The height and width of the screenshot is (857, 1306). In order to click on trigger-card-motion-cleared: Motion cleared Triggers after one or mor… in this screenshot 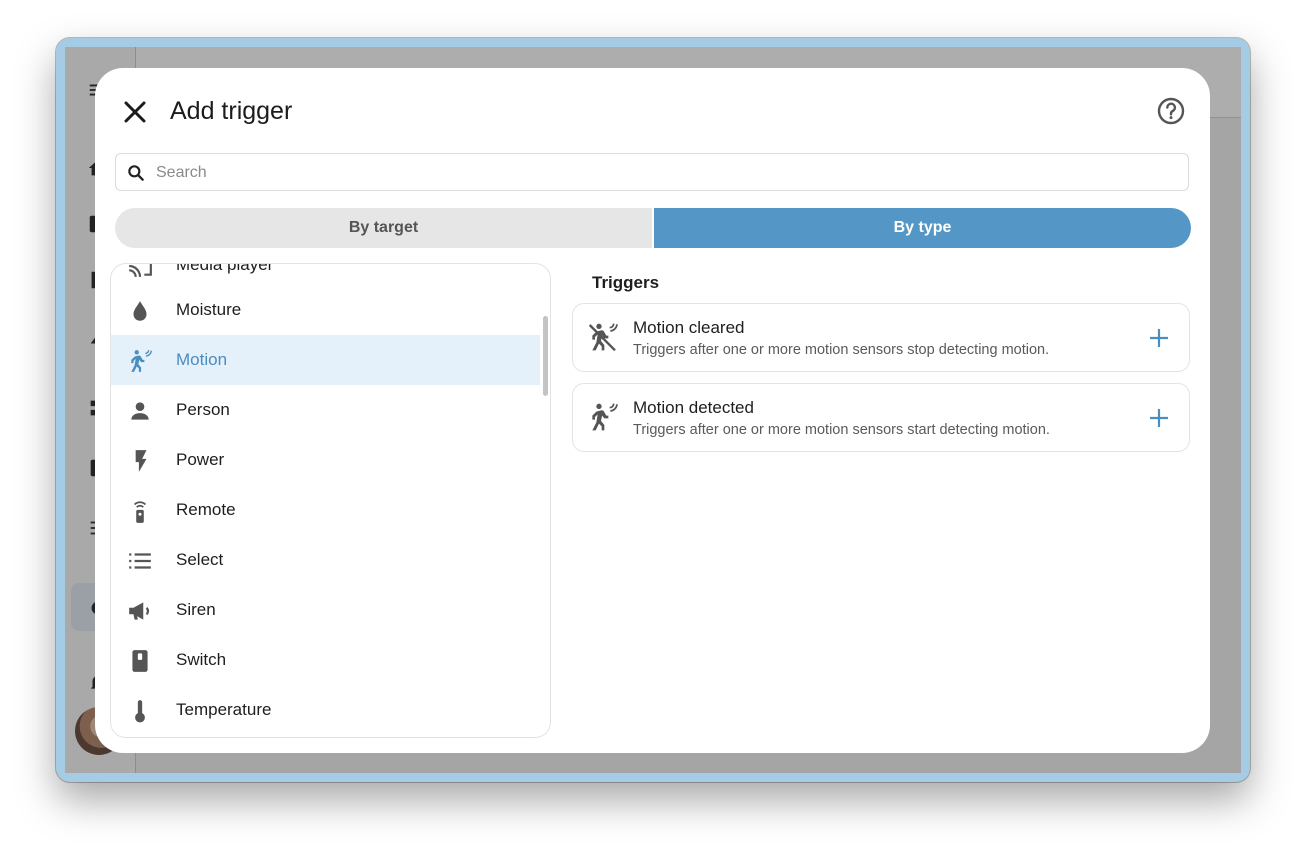, I will do `click(881, 337)`.